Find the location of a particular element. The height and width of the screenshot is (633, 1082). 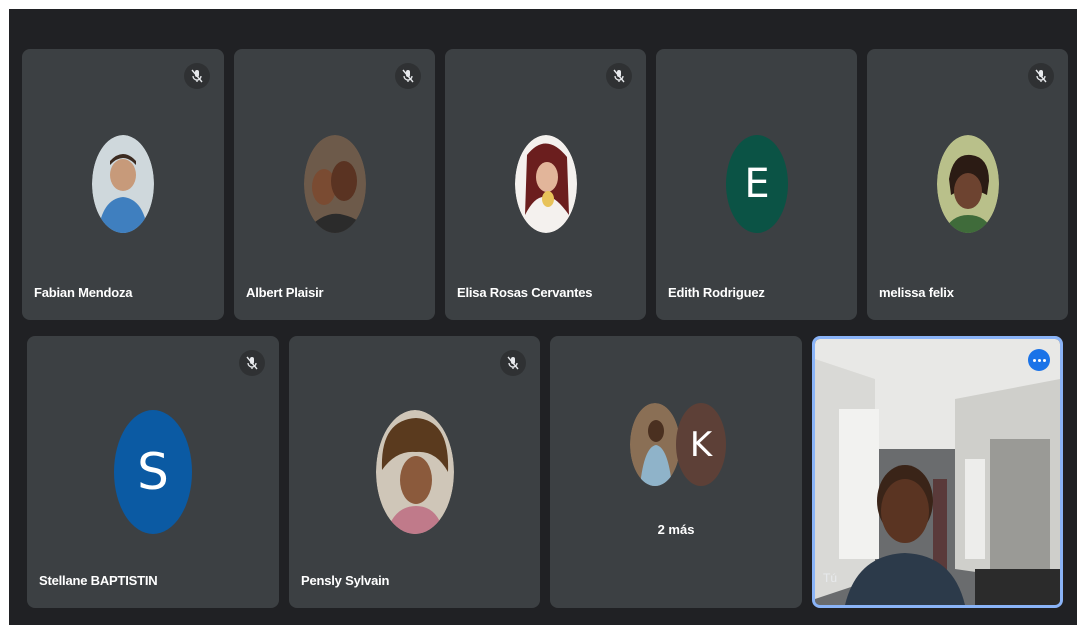

avatar: S is located at coordinates (153, 472).